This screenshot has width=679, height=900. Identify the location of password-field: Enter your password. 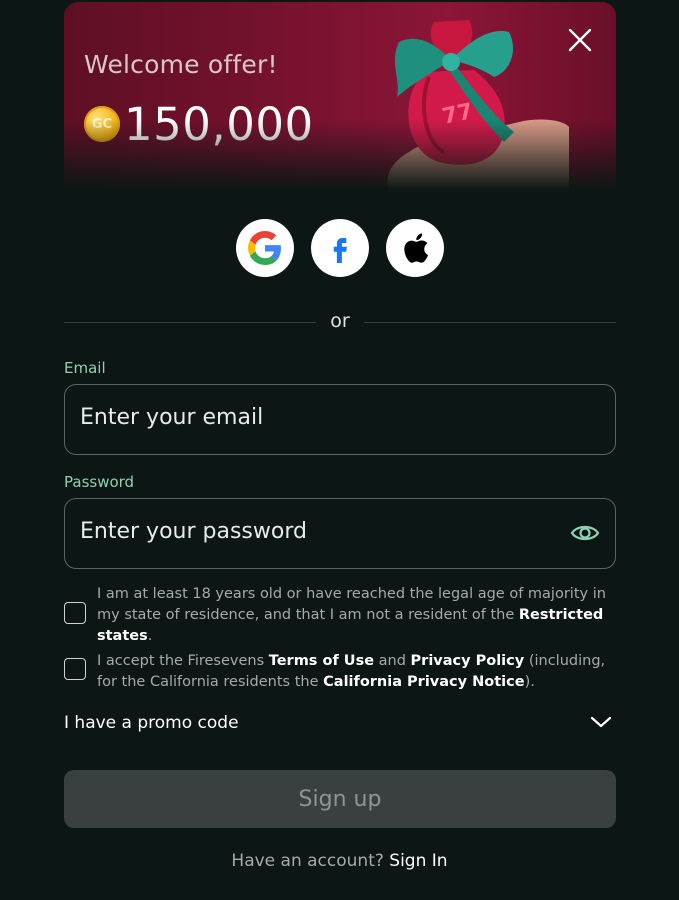
(340, 533).